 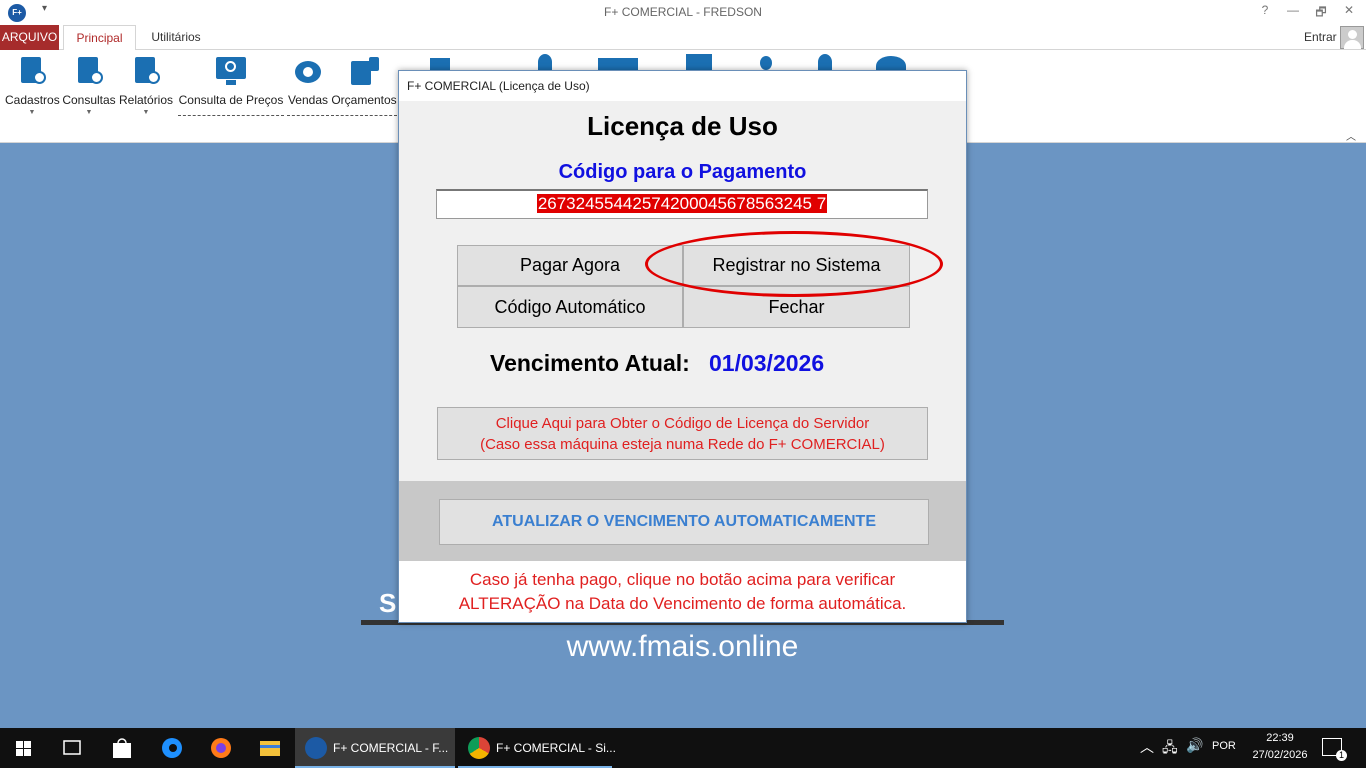 I want to click on tab-arquivo: ARQUIVO, so click(x=29, y=37).